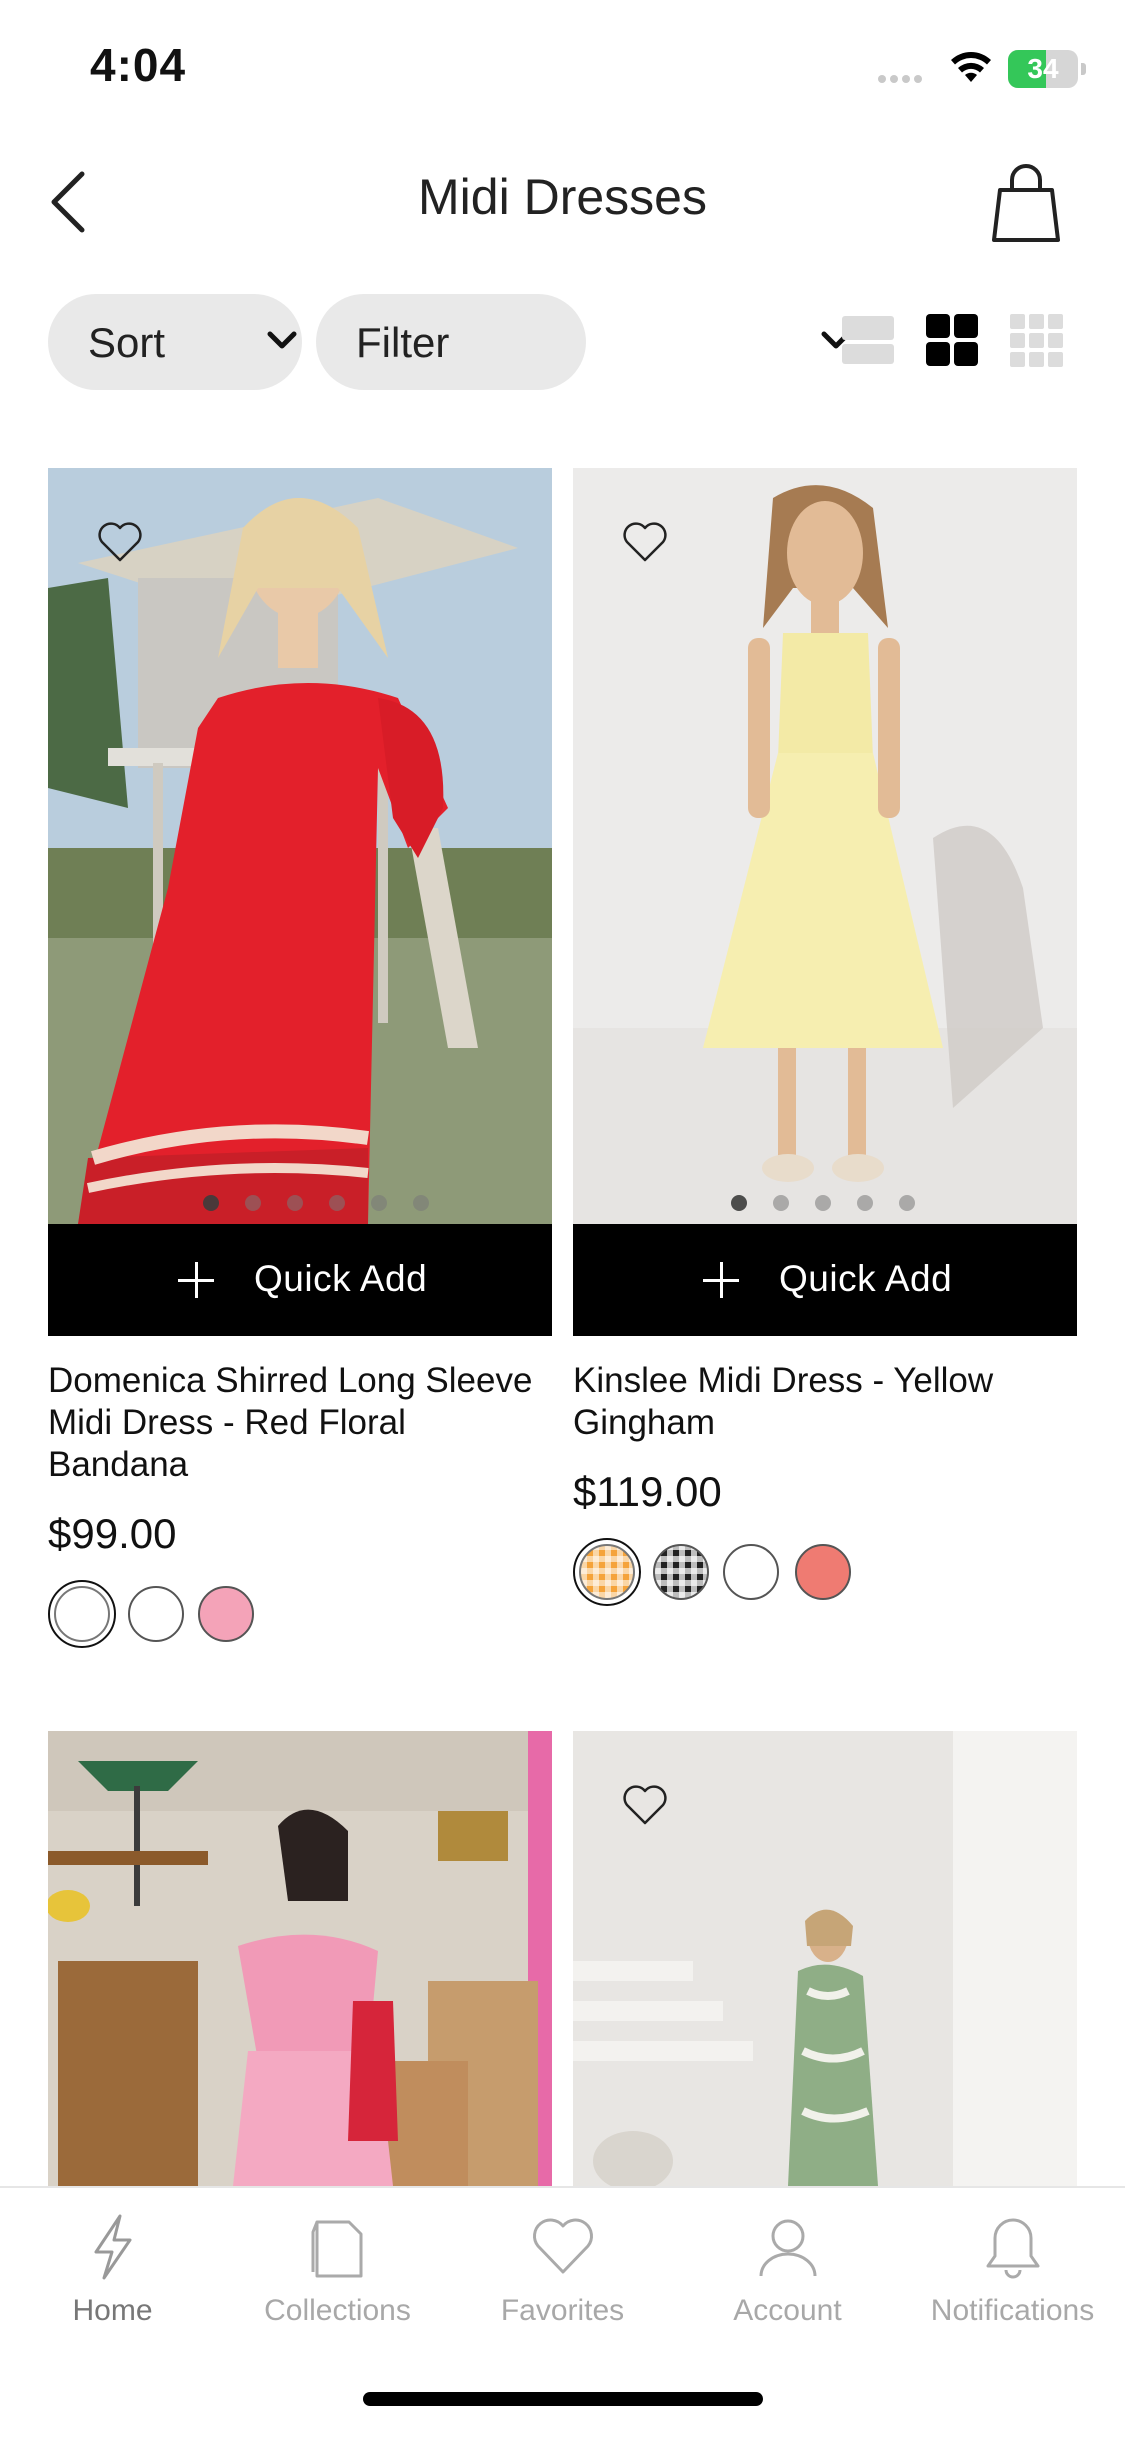 The width and height of the screenshot is (1125, 2438). What do you see at coordinates (868, 340) in the screenshot?
I see `single-view-icon` at bounding box center [868, 340].